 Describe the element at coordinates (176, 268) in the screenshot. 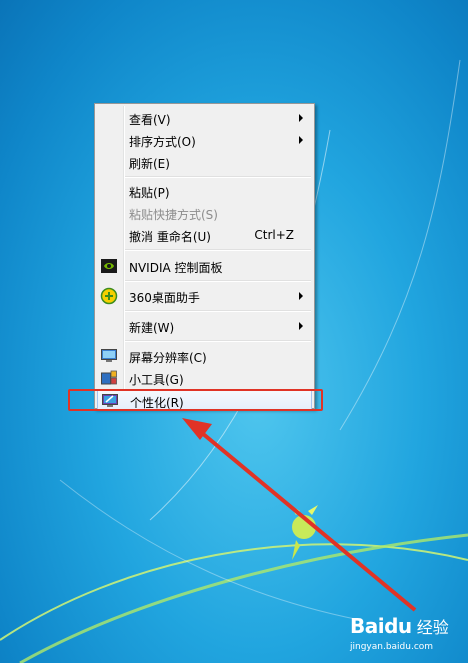

I see `menu-item-label: NVIDIA 控制面板` at that location.